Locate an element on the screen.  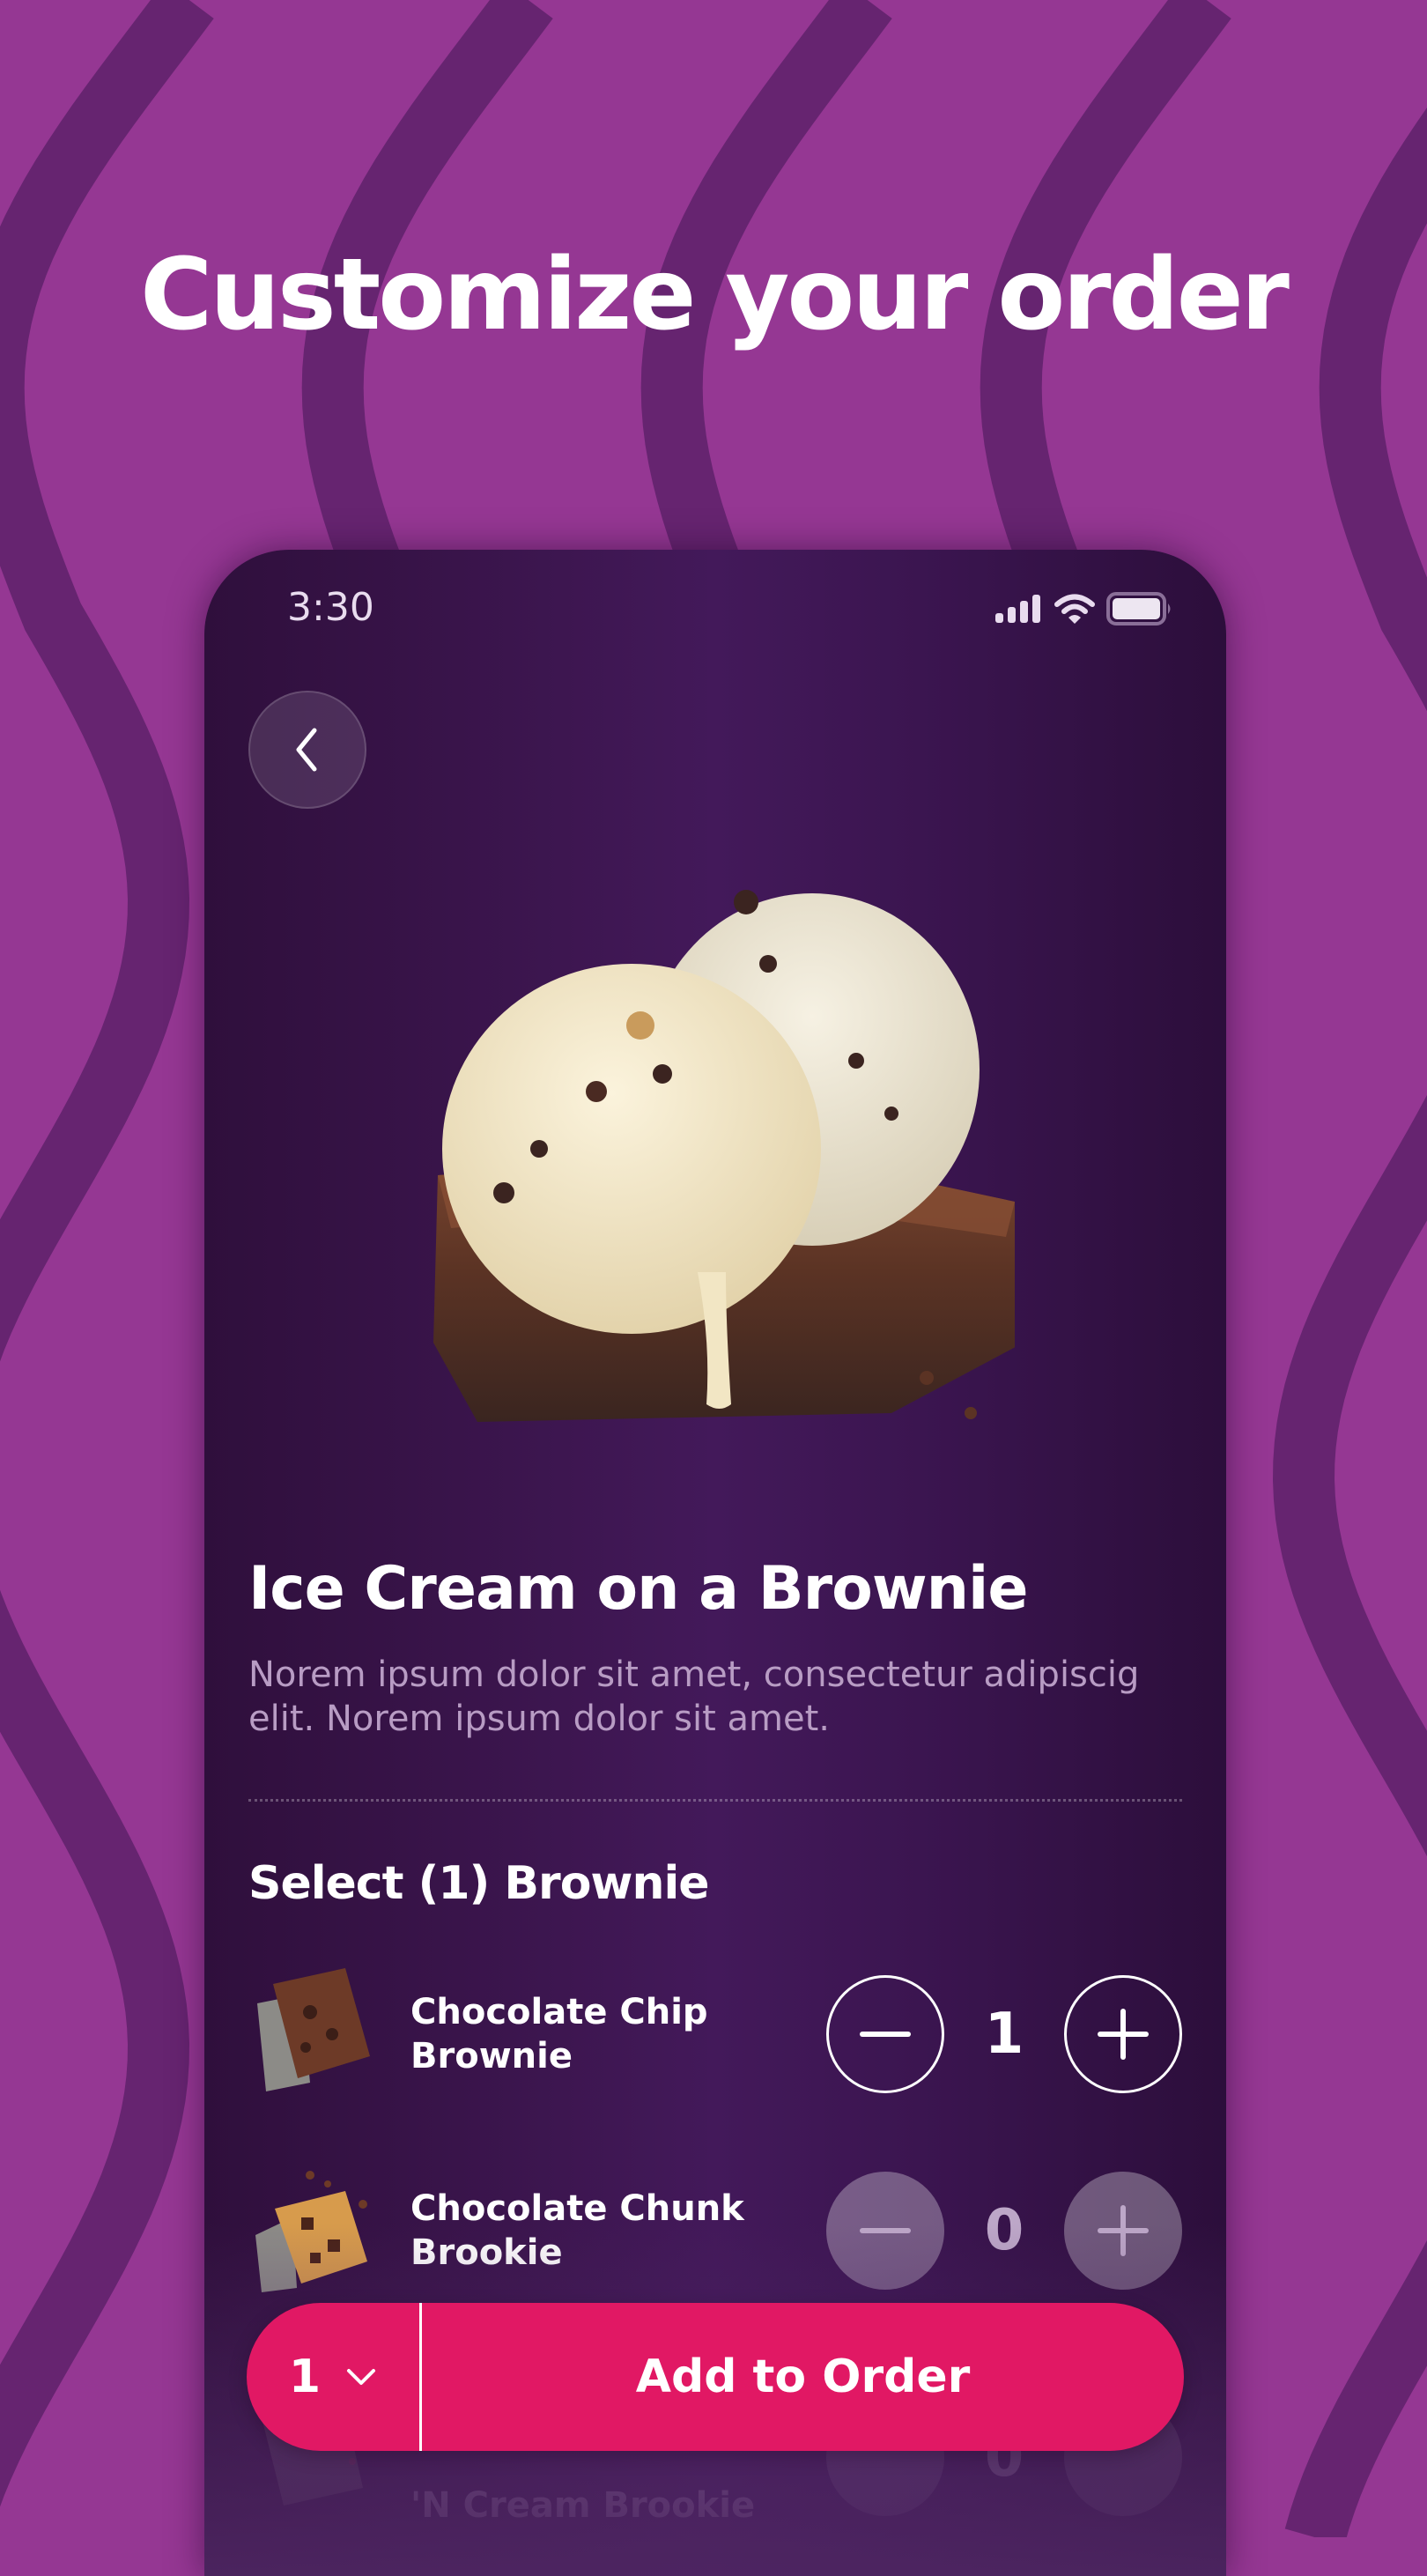
chevron-left-icon is located at coordinates (306, 750).